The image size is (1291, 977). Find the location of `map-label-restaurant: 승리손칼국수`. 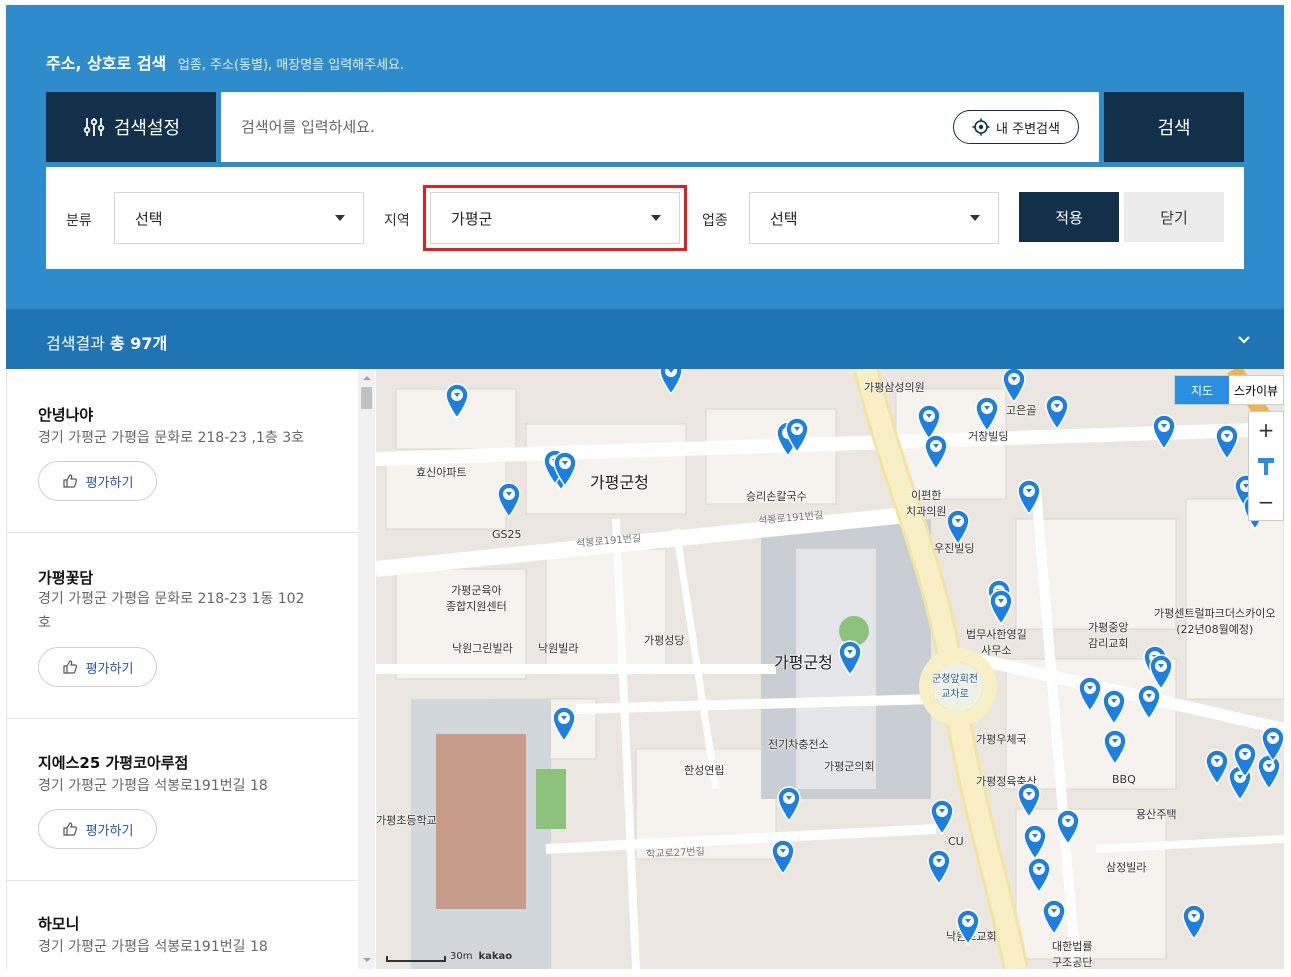

map-label-restaurant: 승리손칼국수 is located at coordinates (776, 496).